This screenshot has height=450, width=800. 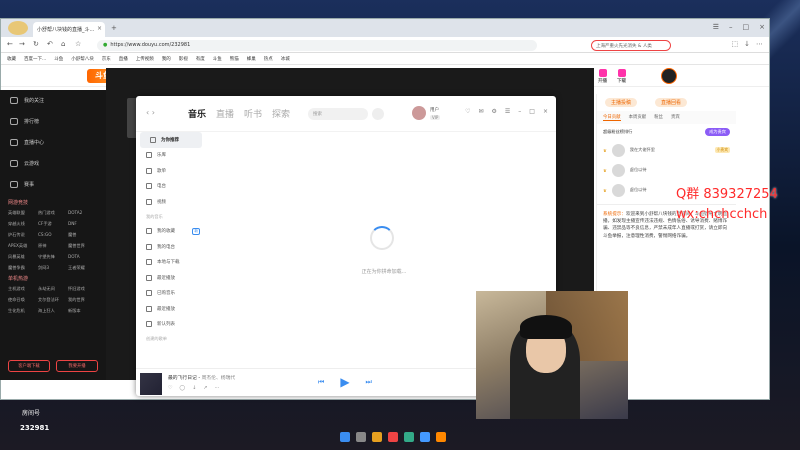 I want to click on download-song-icon: ↓, so click(x=194, y=388).